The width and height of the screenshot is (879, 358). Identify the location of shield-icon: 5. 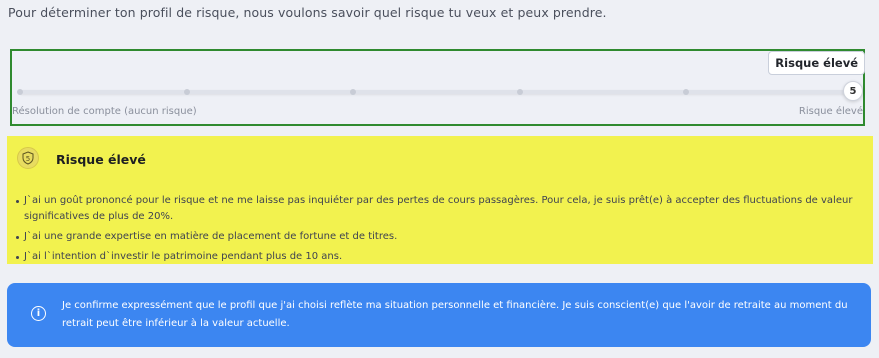
(28, 158).